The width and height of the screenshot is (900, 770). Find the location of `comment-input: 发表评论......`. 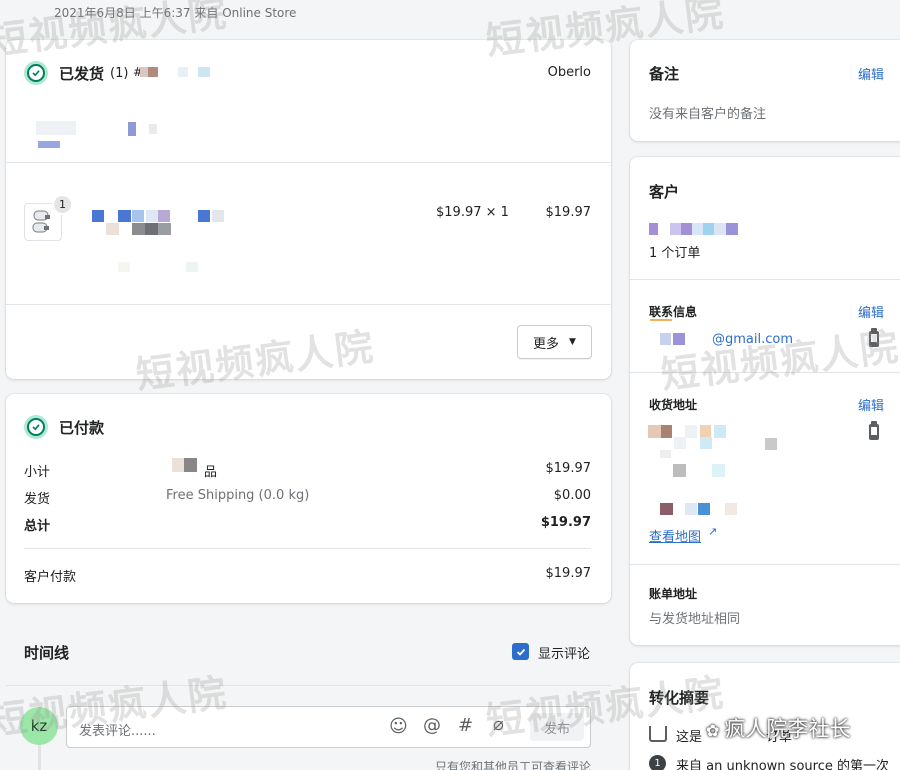

comment-input: 发表评论...... is located at coordinates (117, 729).